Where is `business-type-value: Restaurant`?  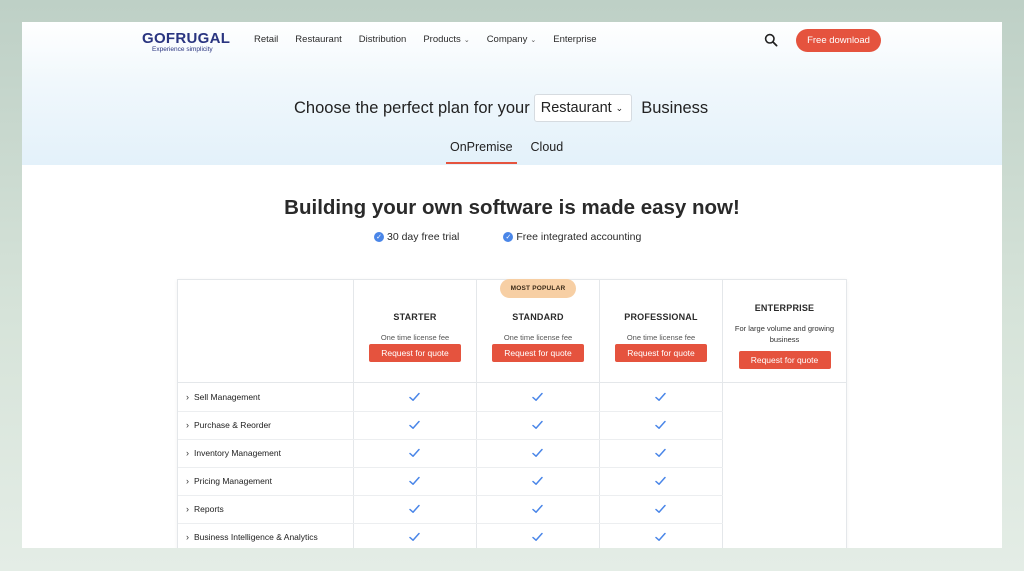 business-type-value: Restaurant is located at coordinates (576, 108).